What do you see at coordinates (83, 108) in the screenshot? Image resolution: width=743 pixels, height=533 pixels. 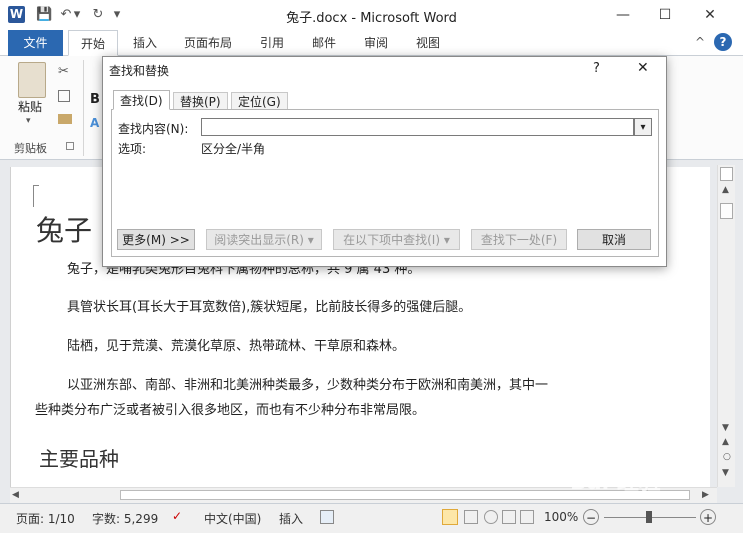 I see `group-divider` at bounding box center [83, 108].